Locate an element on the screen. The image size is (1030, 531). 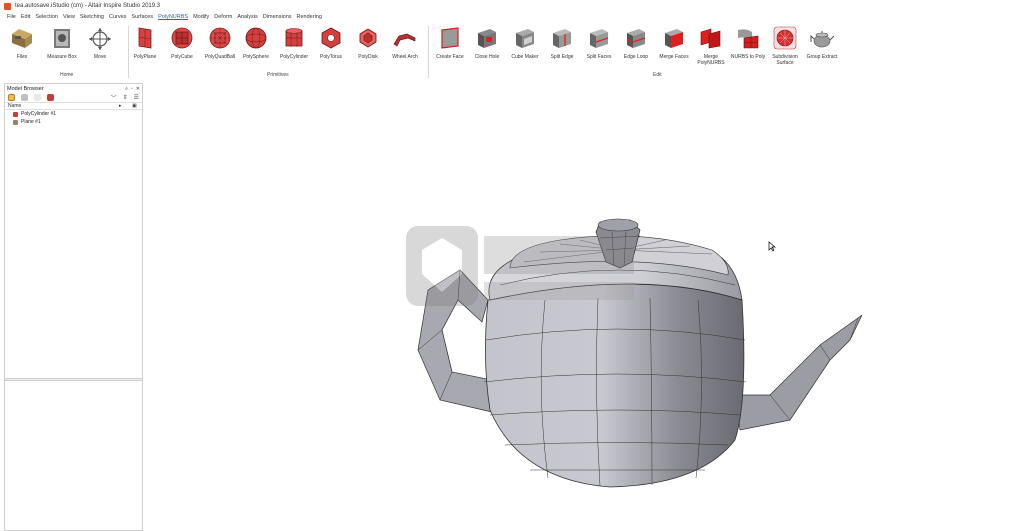
polyplane-label: PolyPlane is located at coordinates (145, 57).